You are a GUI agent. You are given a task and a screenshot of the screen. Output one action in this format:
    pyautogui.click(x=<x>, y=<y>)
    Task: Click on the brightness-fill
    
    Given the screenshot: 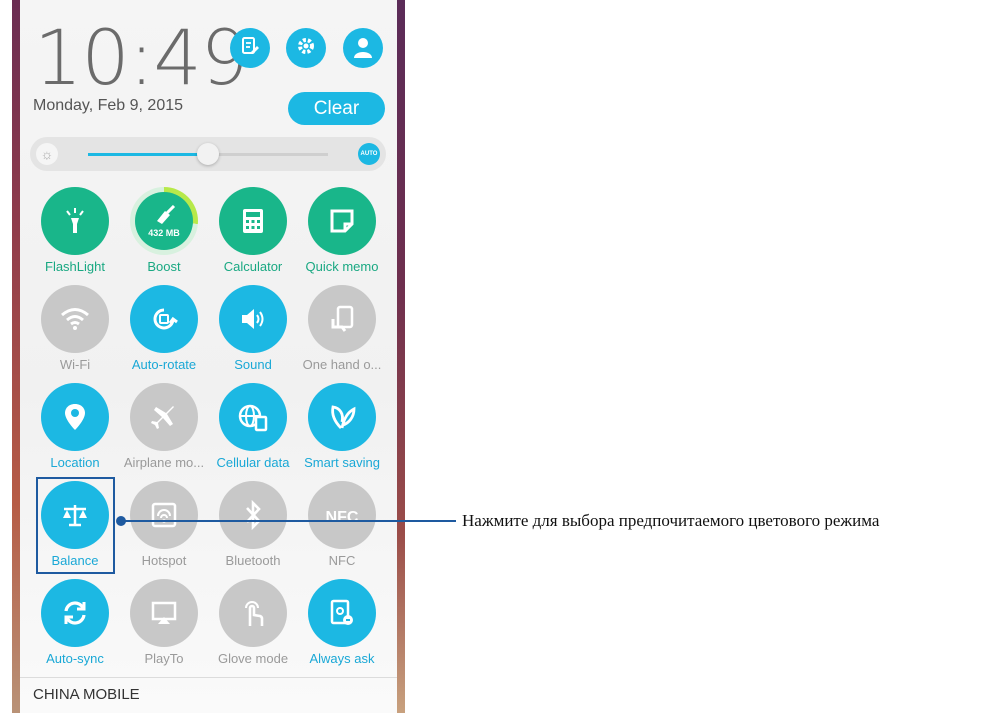 What is the action you would take?
    pyautogui.click(x=148, y=154)
    